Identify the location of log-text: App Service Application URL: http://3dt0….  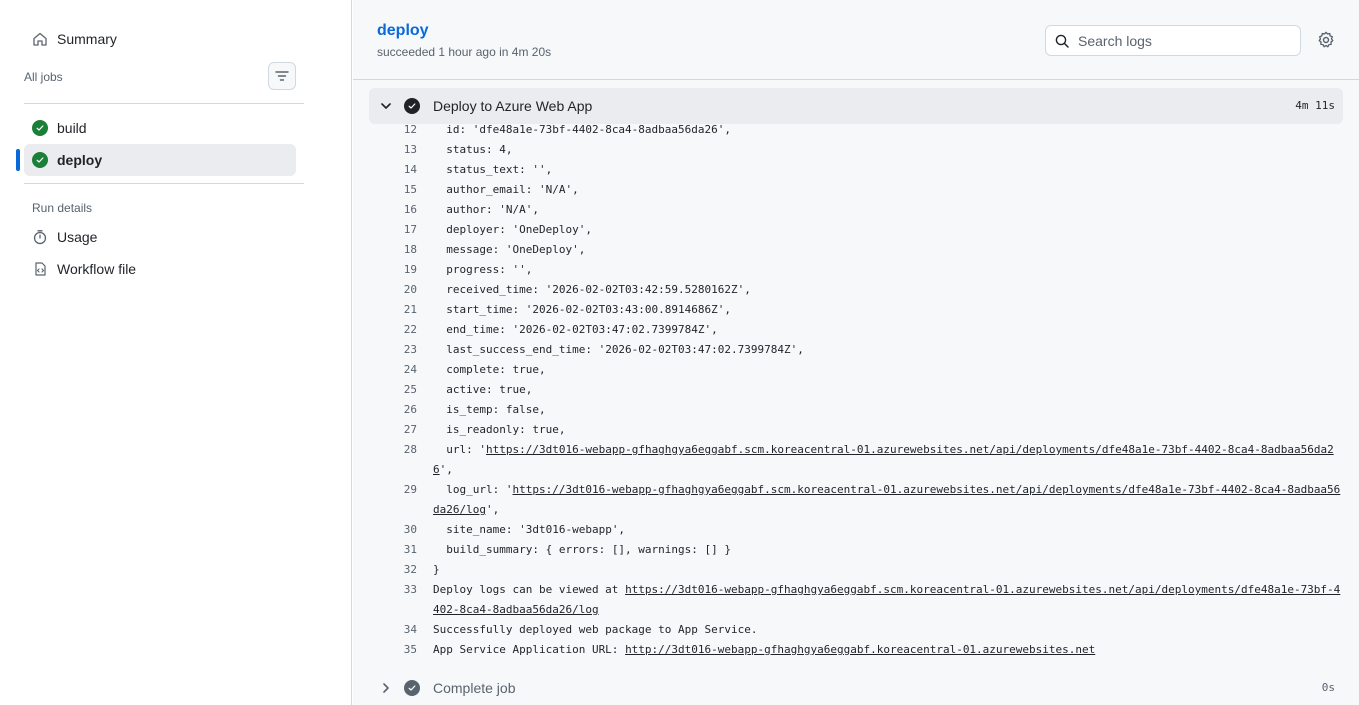
(888, 650).